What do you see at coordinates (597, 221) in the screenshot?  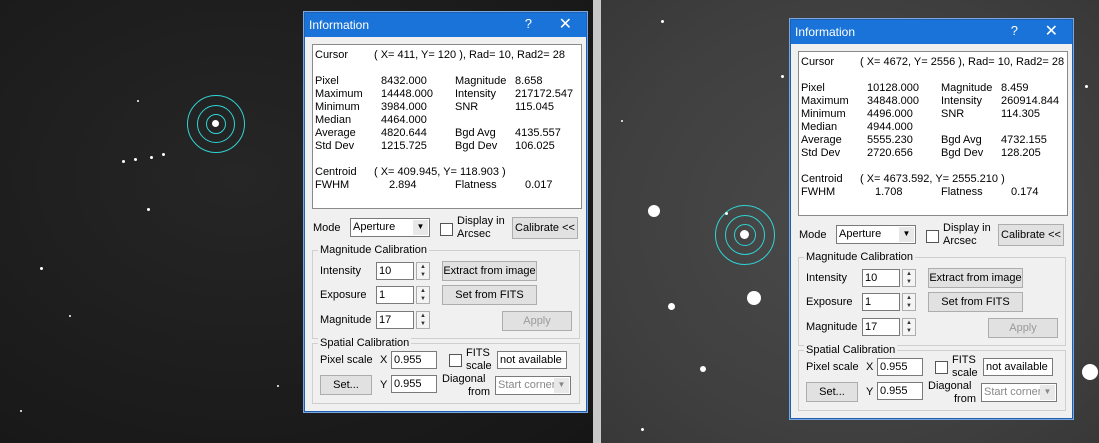 I see `window-divider` at bounding box center [597, 221].